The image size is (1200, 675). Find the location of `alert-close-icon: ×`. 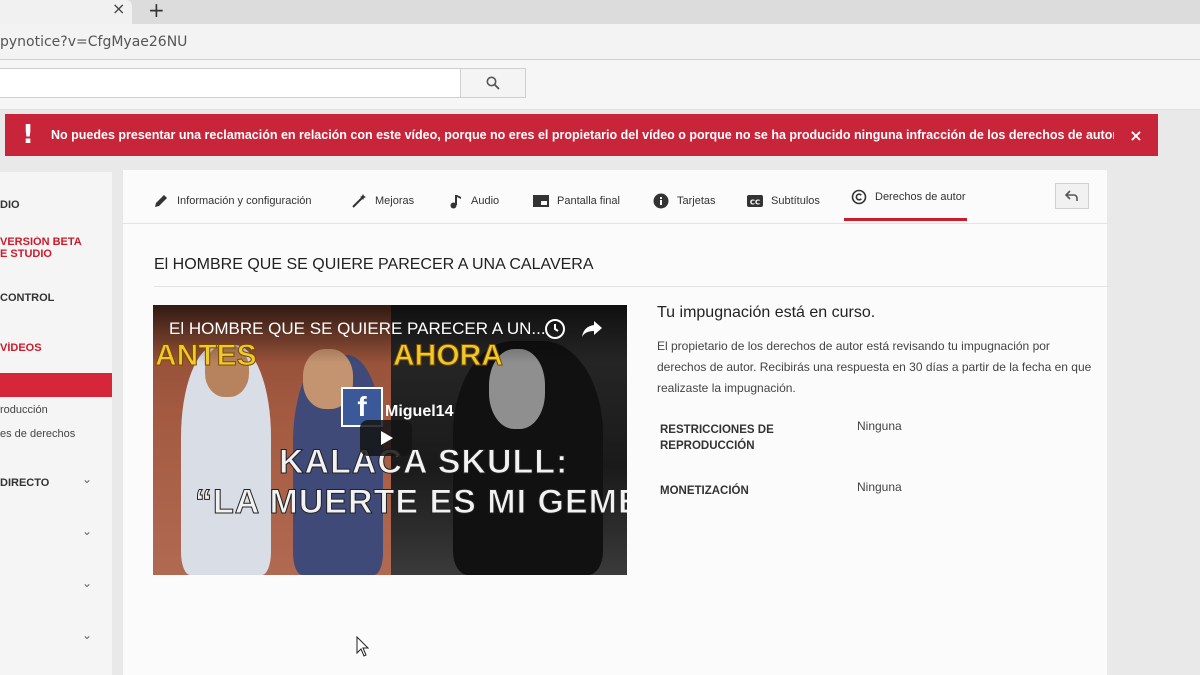

alert-close-icon: × is located at coordinates (1136, 135).